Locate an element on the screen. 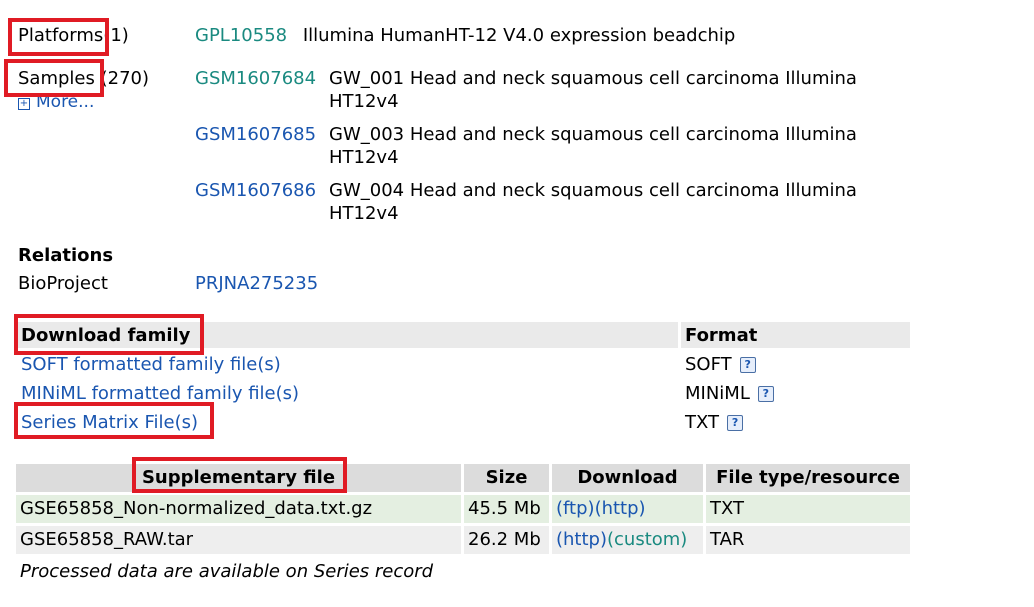 The width and height of the screenshot is (1034, 607). miniml-family-file-link: MINiML formatted family file(s) is located at coordinates (160, 394).